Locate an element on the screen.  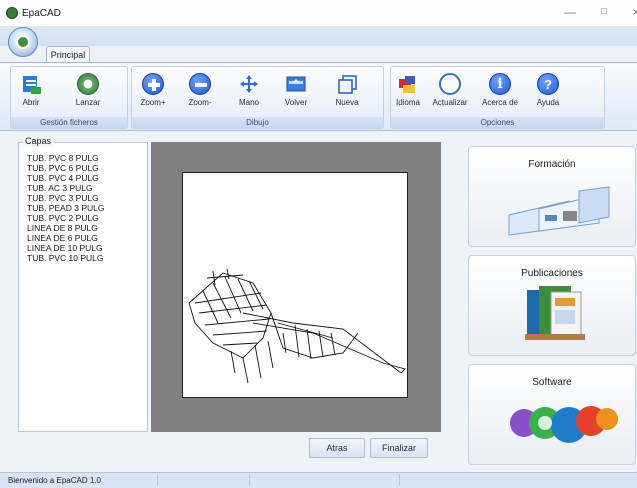
zoom-in-button: Zoom+ is located at coordinates (153, 90).